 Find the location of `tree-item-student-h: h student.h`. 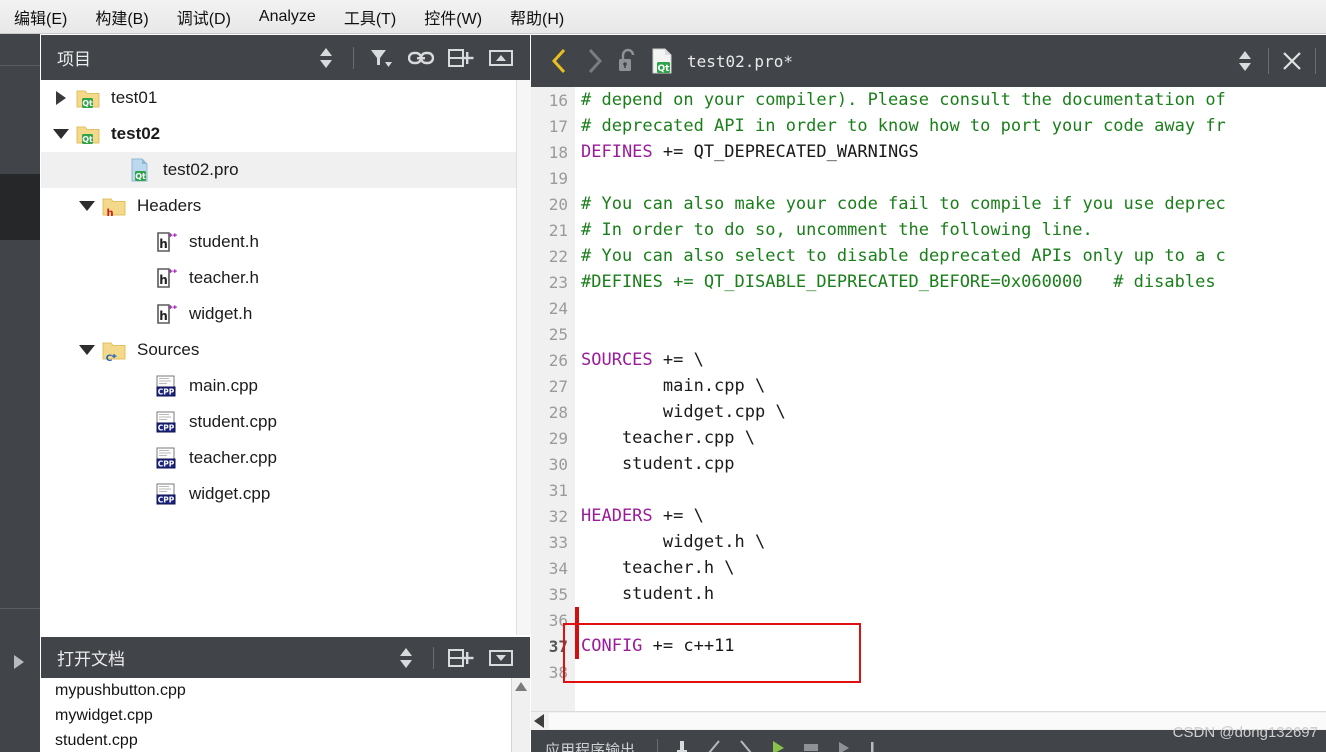

tree-item-student-h: h student.h is located at coordinates (285, 242).